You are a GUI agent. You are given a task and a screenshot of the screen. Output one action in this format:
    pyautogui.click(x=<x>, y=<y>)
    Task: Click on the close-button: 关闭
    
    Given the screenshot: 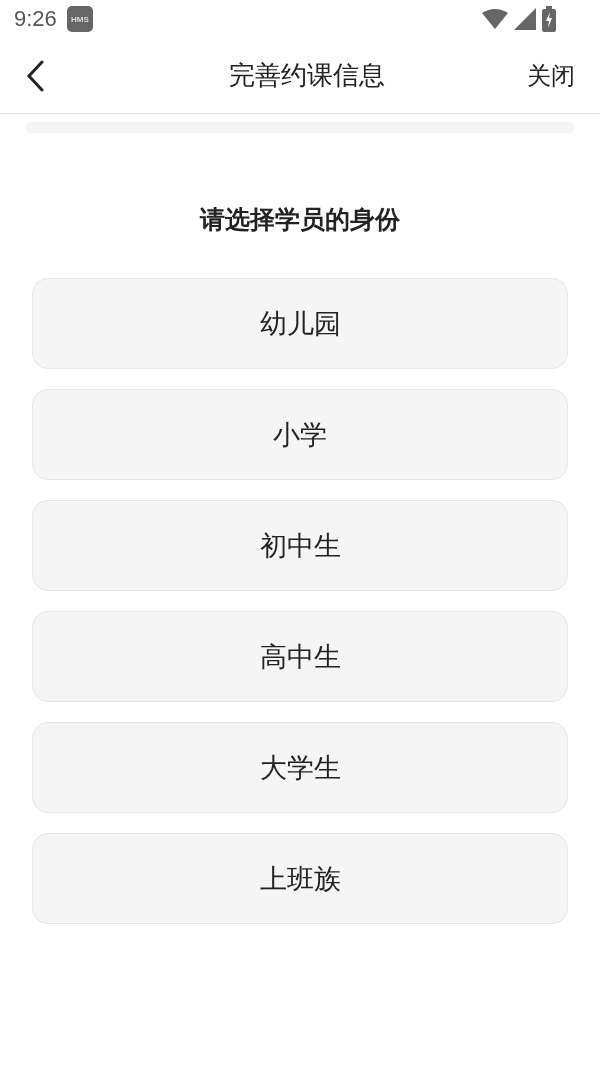 What is the action you would take?
    pyautogui.click(x=551, y=75)
    